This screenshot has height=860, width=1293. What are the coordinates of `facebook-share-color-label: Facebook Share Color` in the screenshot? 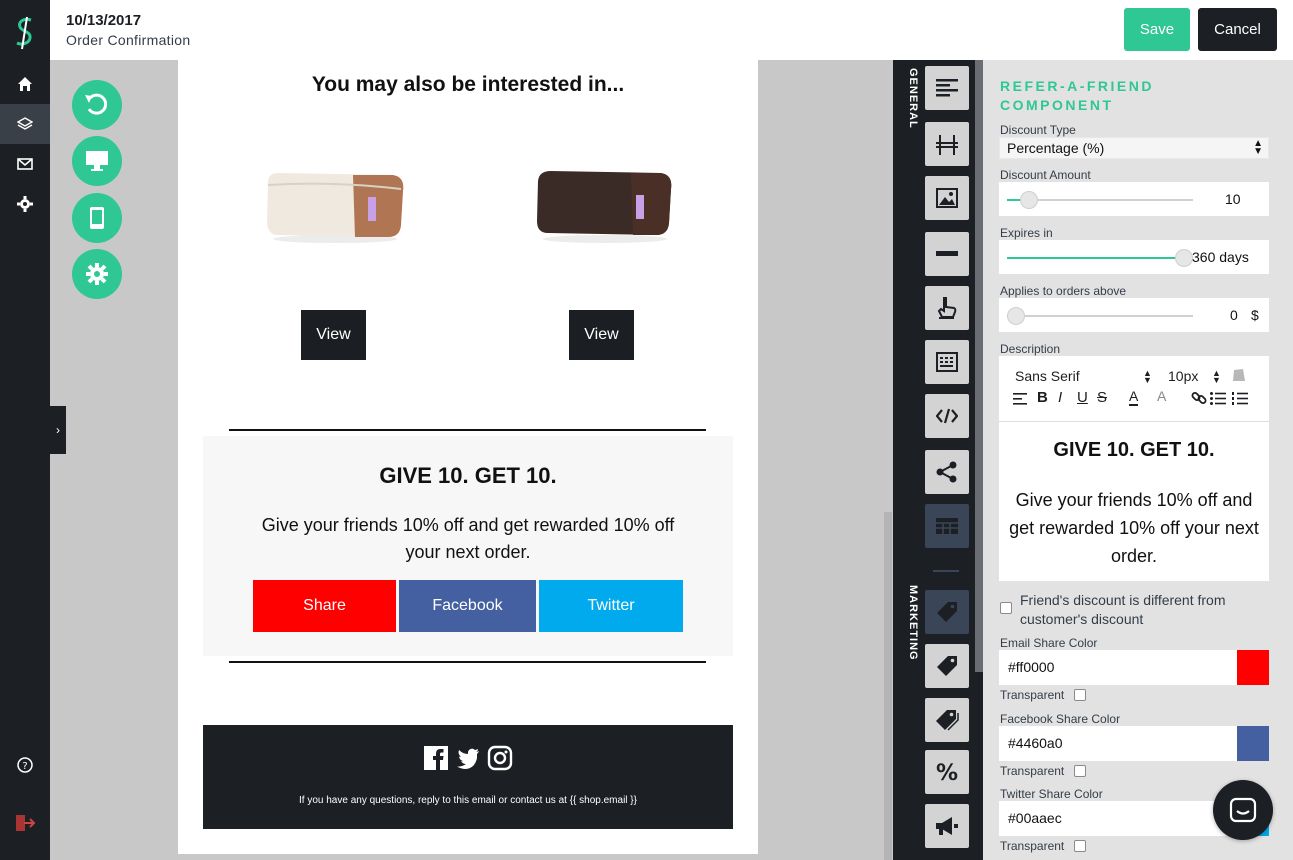 It's located at (1060, 719).